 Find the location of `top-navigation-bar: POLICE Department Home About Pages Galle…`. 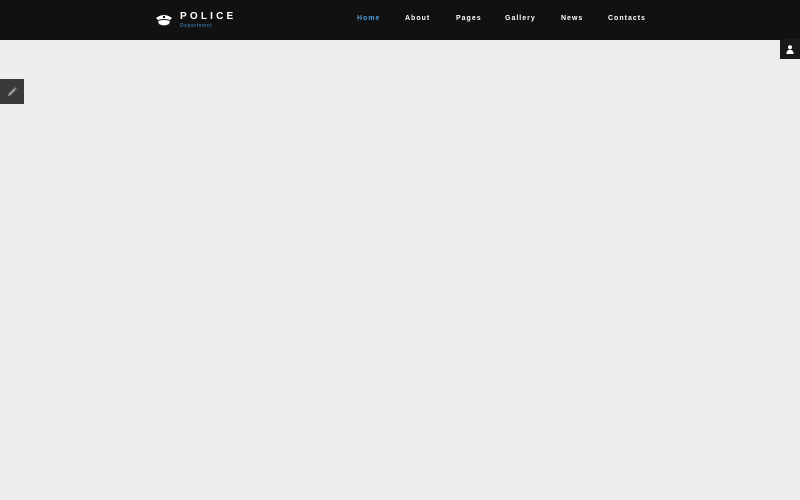

top-navigation-bar: POLICE Department Home About Pages Galle… is located at coordinates (400, 20).